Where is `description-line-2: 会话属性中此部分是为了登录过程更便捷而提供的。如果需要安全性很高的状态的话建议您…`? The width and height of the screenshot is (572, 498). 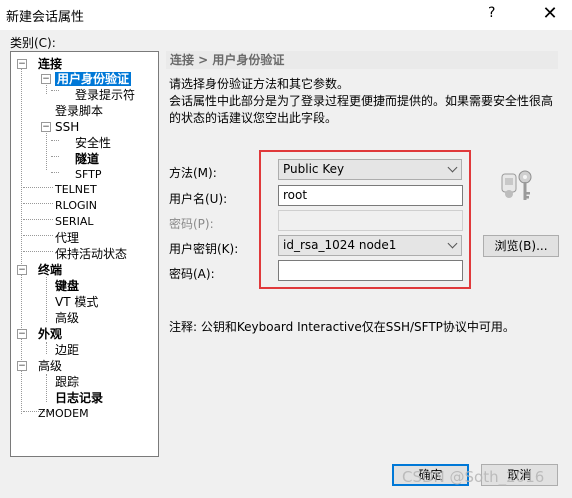 description-line-2: 会话属性中此部分是为了登录过程更便捷而提供的。如果需要安全性很高的状态的话建议您… is located at coordinates (361, 109).